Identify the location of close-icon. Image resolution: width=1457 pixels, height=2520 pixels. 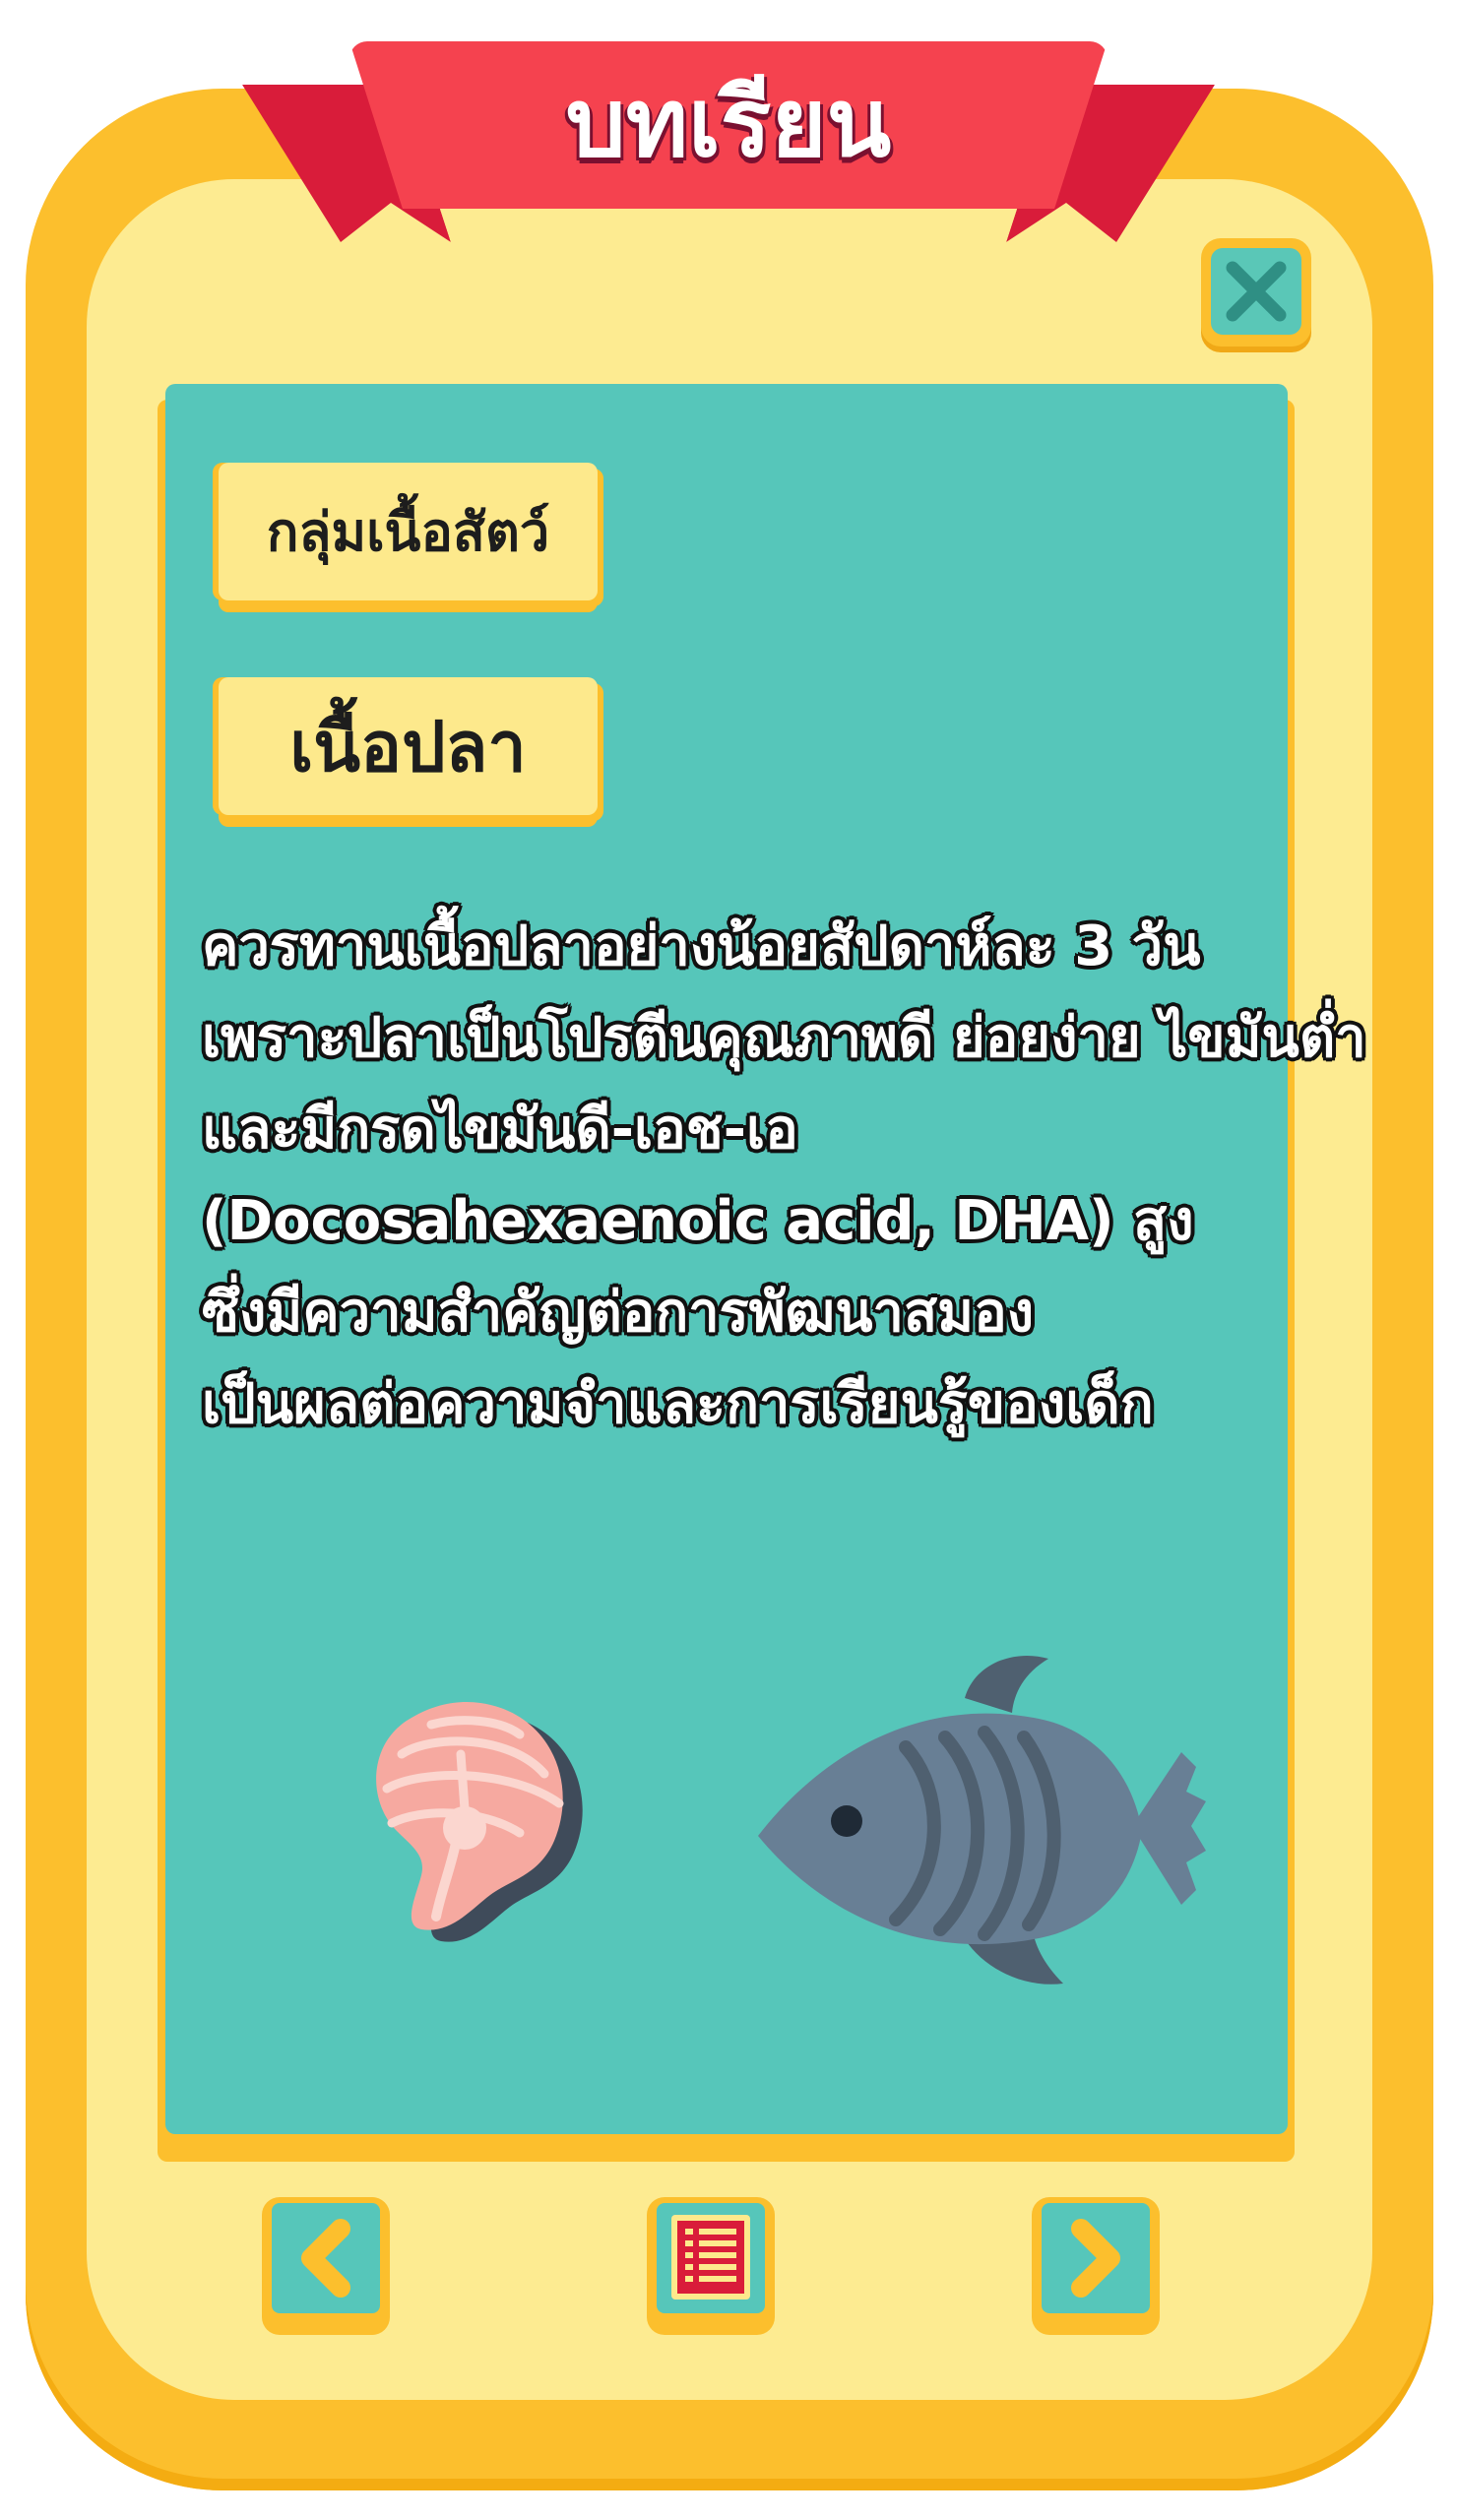
(1256, 291).